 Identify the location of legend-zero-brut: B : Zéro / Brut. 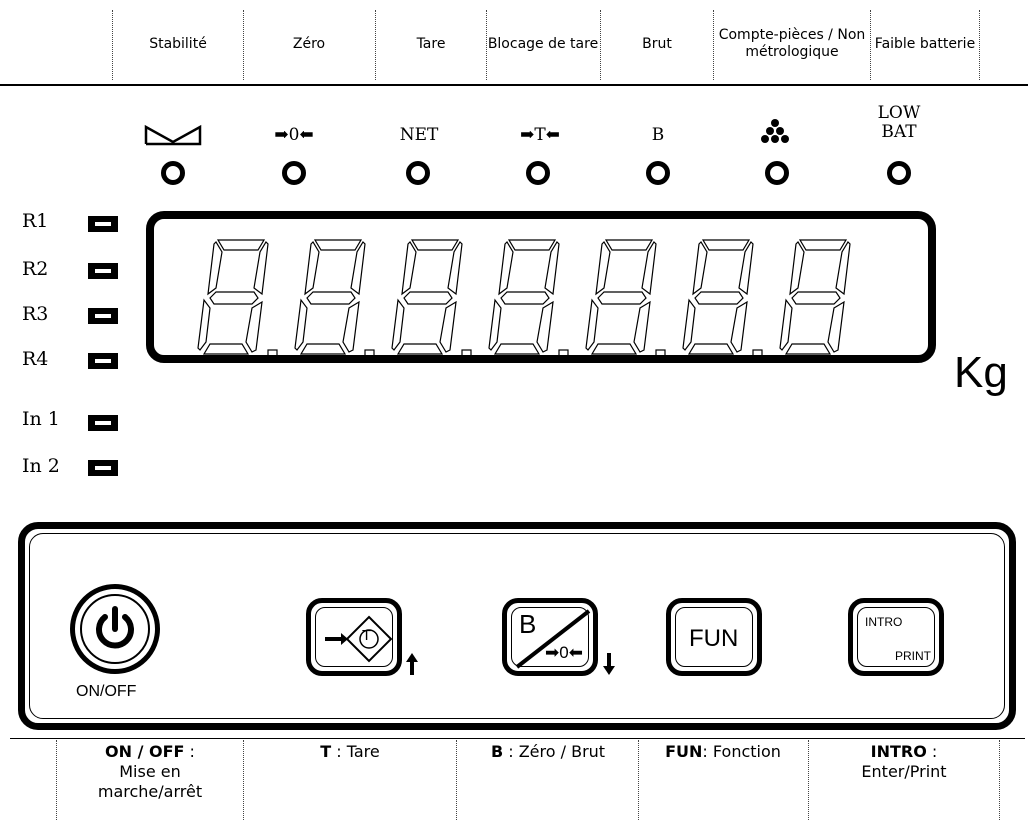
(548, 752).